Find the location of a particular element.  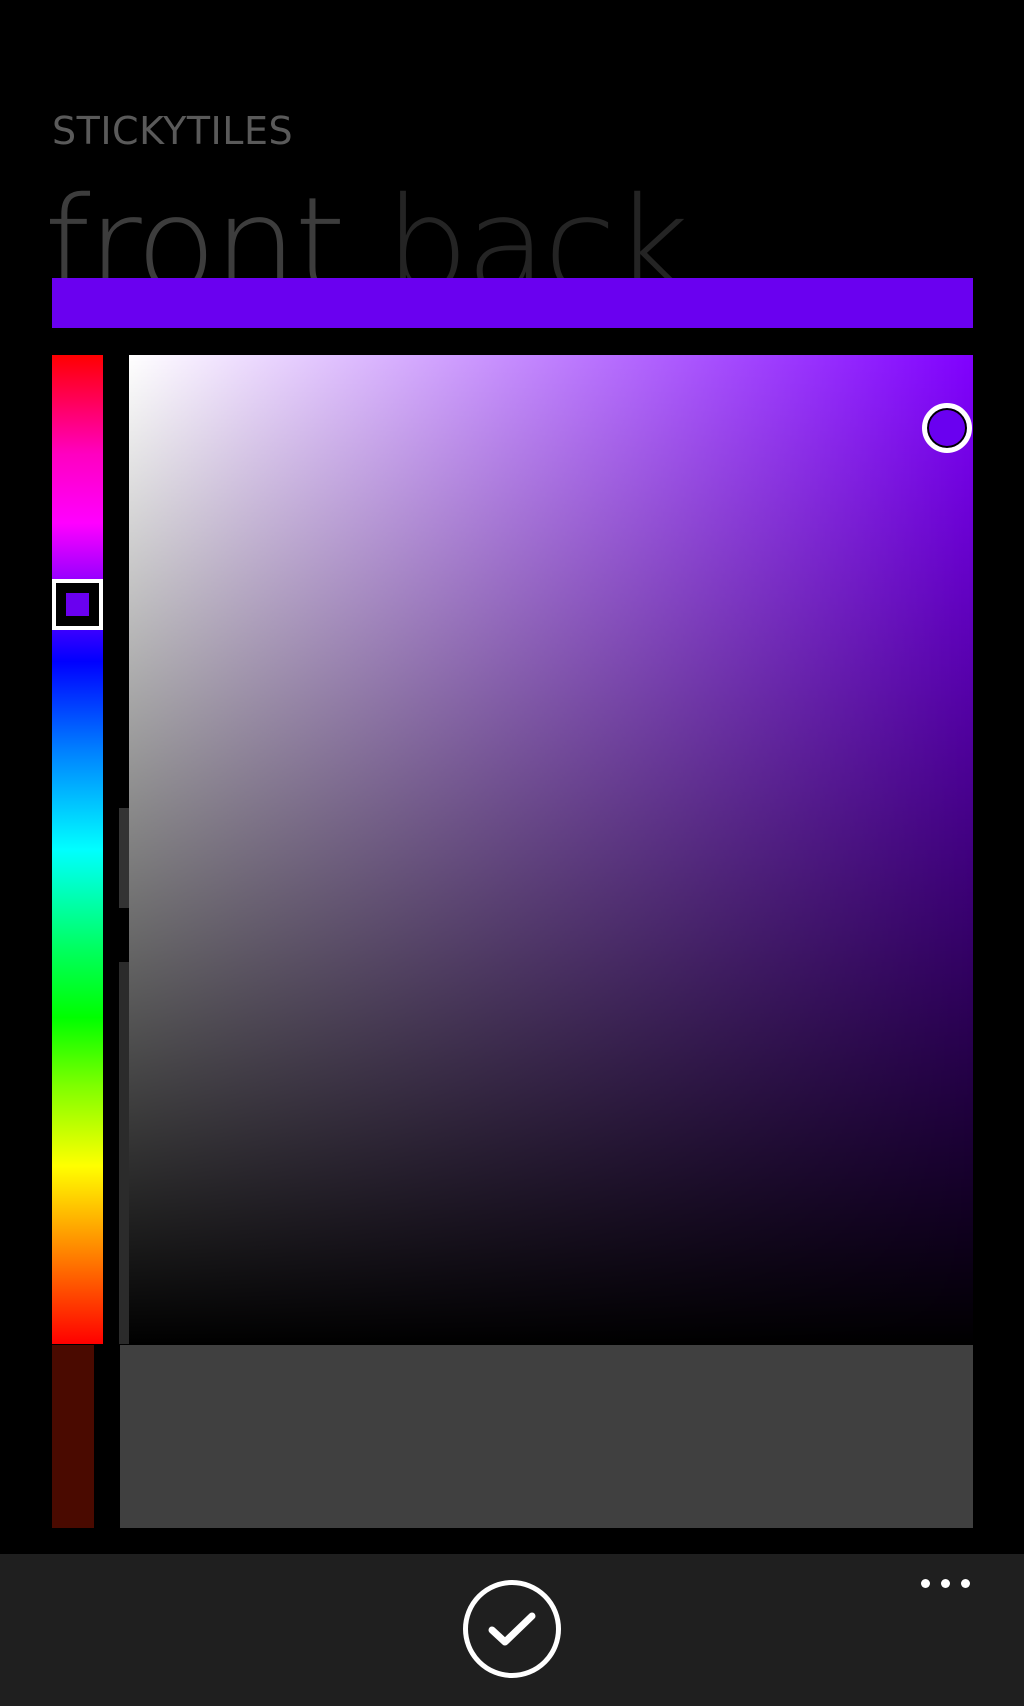

background-panel-edge is located at coordinates (124, 1153).